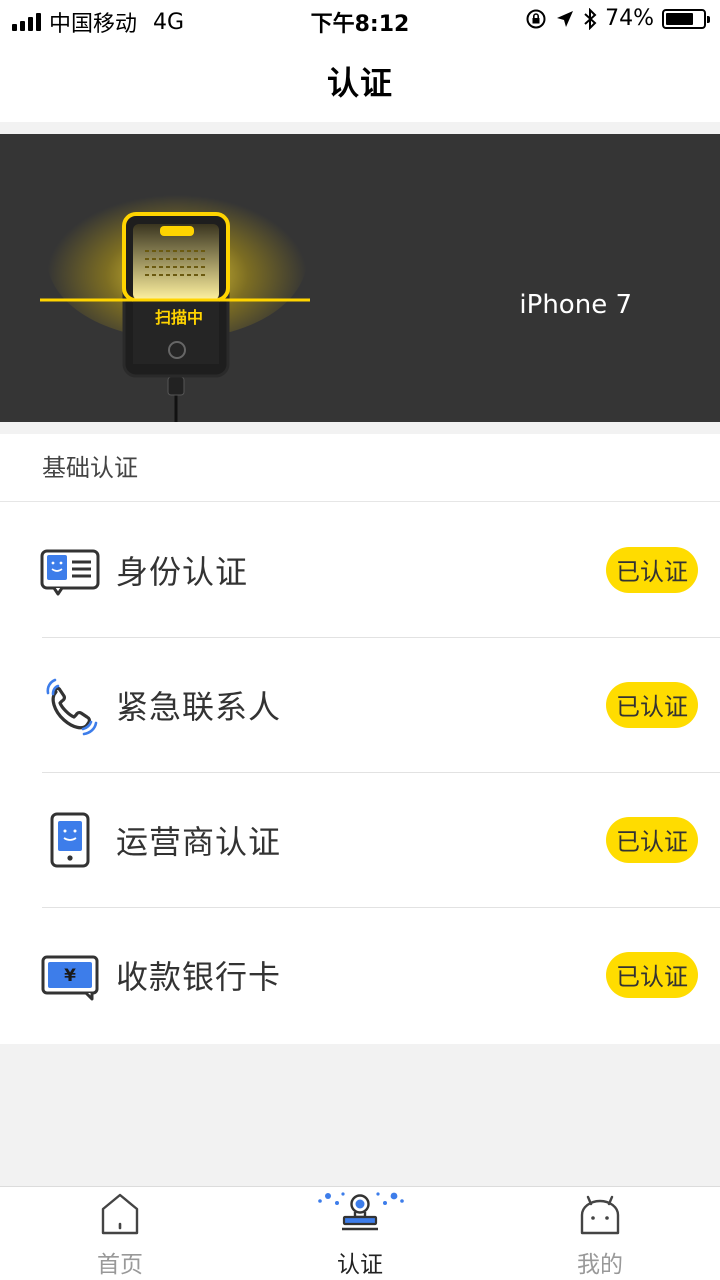  What do you see at coordinates (70, 840) in the screenshot?
I see `mobile-carrier-icon` at bounding box center [70, 840].